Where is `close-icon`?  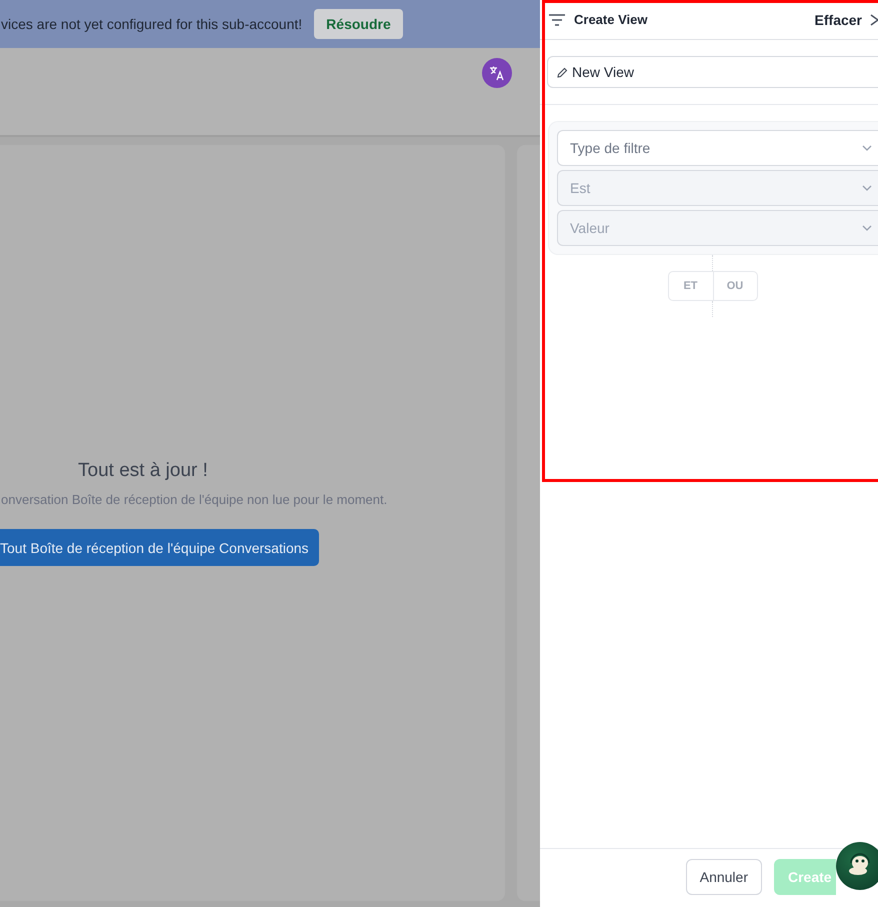
close-icon is located at coordinates (874, 20).